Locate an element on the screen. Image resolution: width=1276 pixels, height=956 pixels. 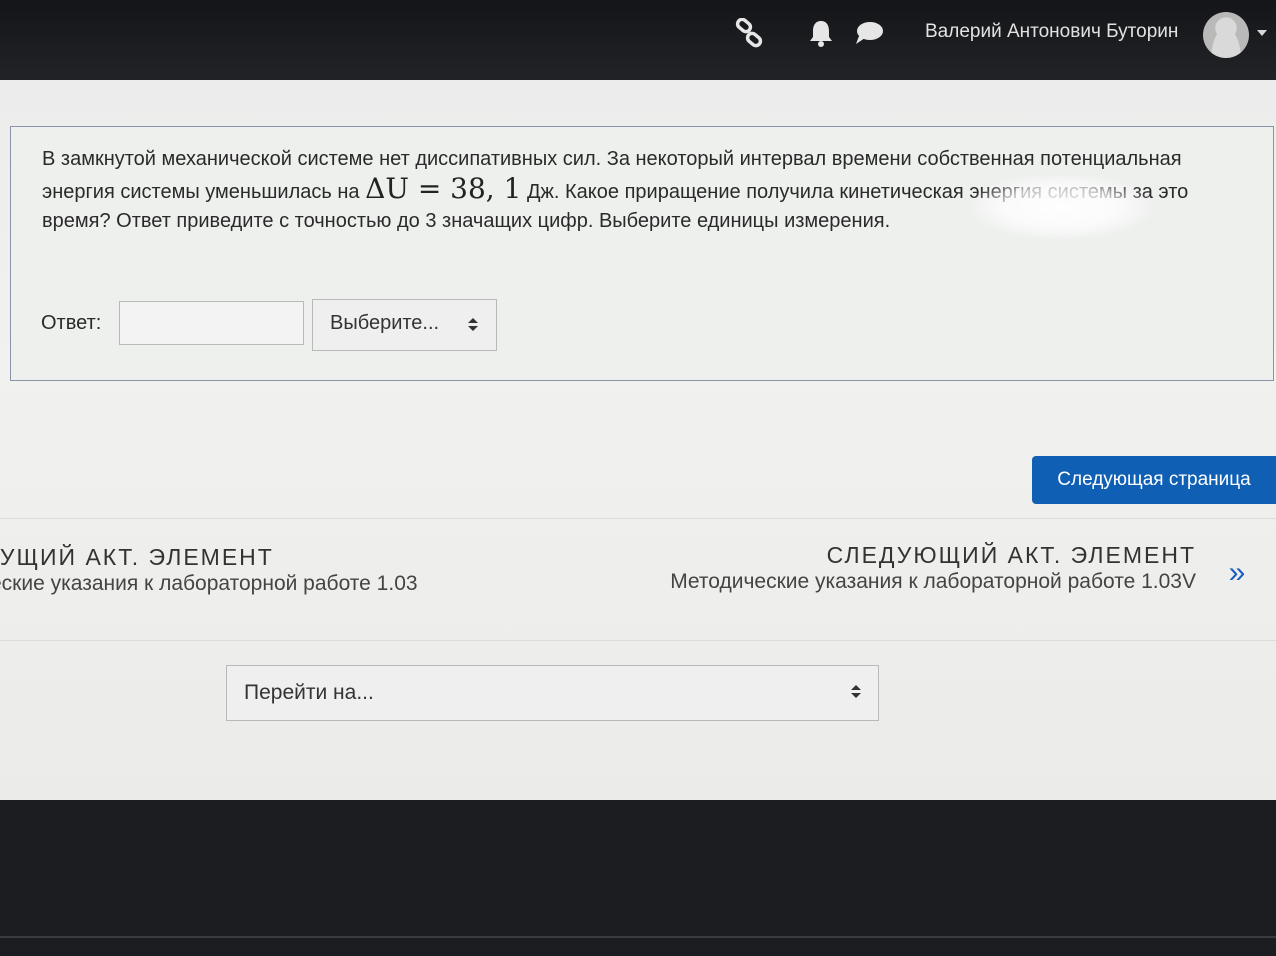
user-name: Валерий Антонович Буторин is located at coordinates (1051, 32).